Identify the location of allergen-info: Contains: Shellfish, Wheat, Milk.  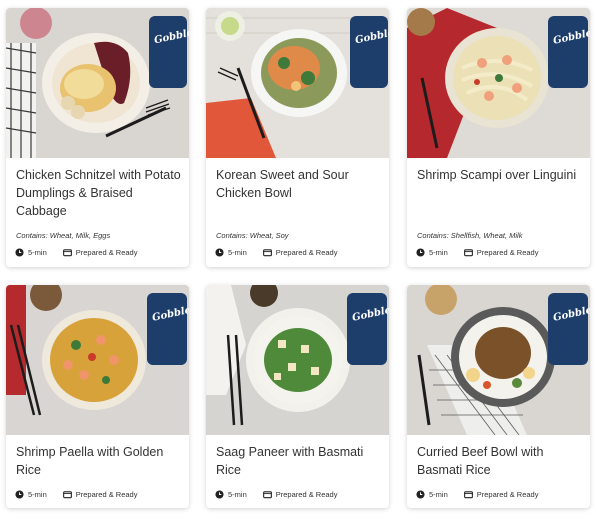
(470, 235).